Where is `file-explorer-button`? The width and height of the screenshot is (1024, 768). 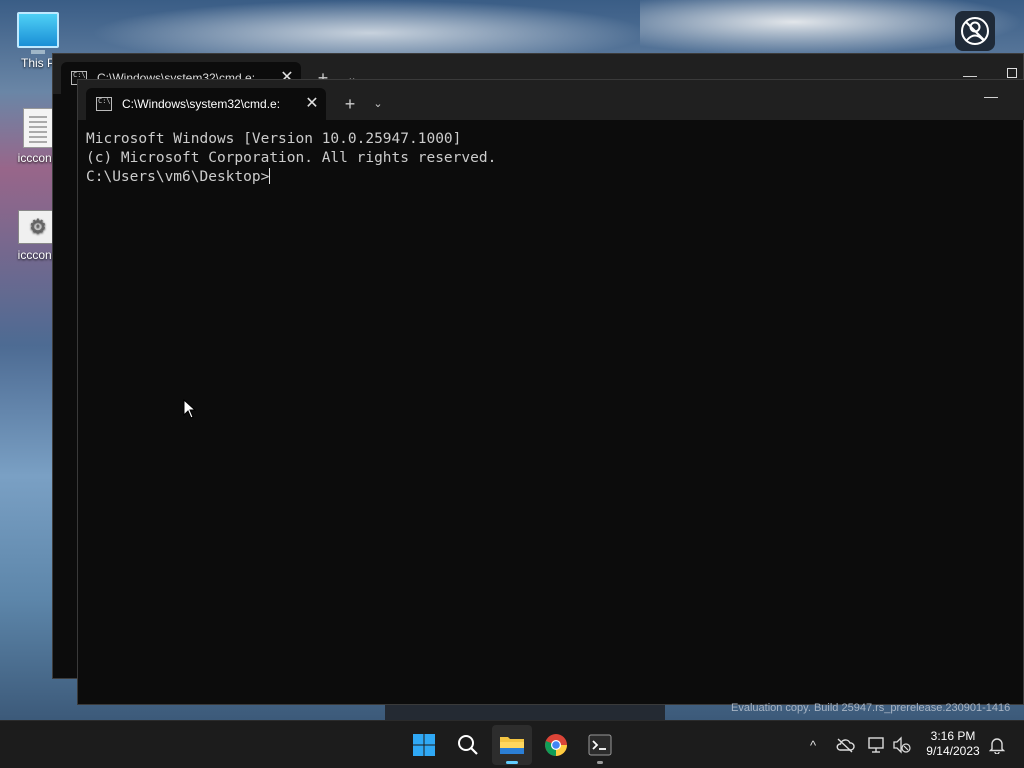
file-explorer-button is located at coordinates (512, 745).